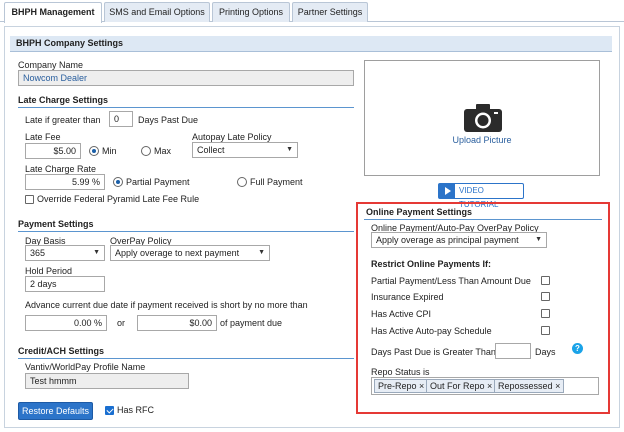  I want to click on or-label: or, so click(121, 323).